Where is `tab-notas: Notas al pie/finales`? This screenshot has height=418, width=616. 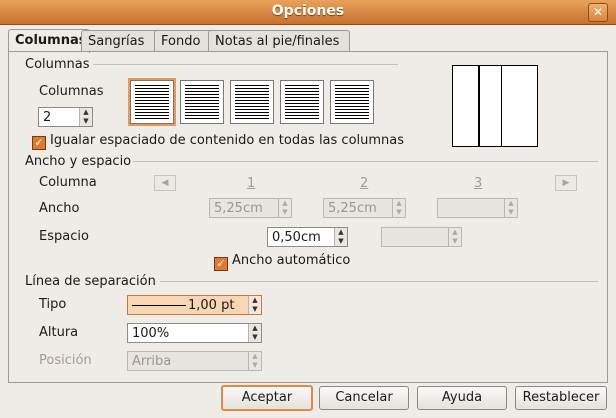
tab-notas: Notas al pie/finales is located at coordinates (279, 41).